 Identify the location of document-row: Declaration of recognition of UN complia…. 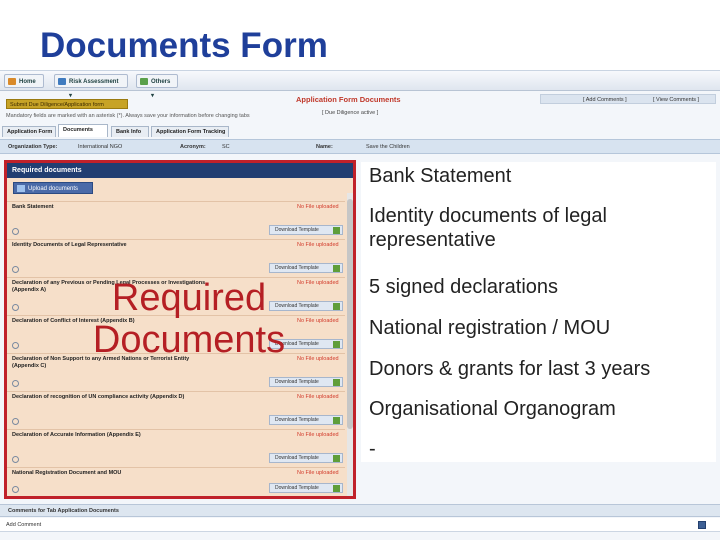
(176, 410).